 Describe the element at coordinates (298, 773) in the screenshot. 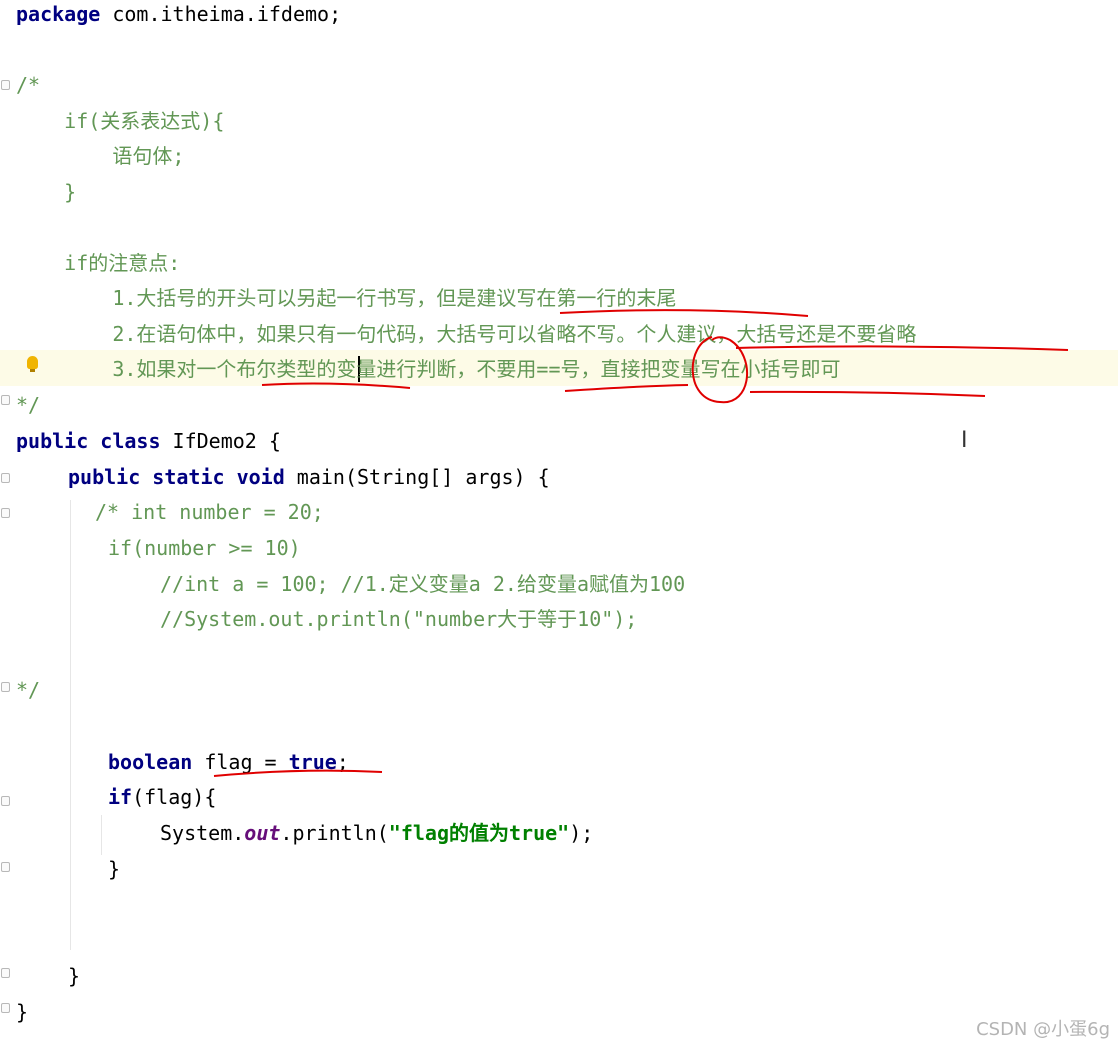

I see `underline-flag` at that location.